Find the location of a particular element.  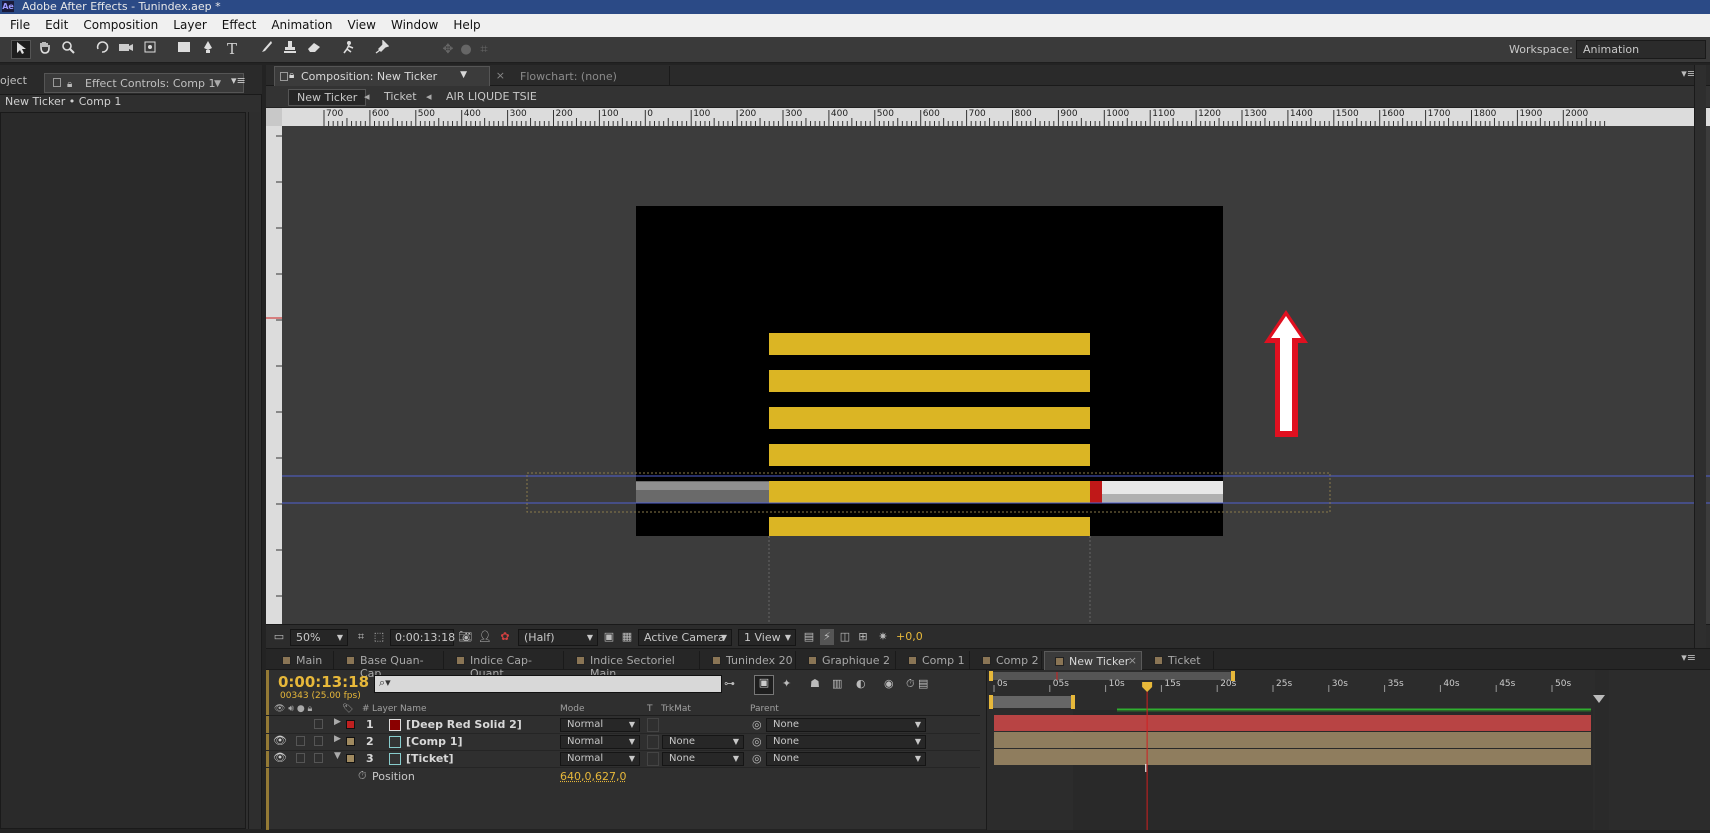

menu-layer: Layer is located at coordinates (187, 23).